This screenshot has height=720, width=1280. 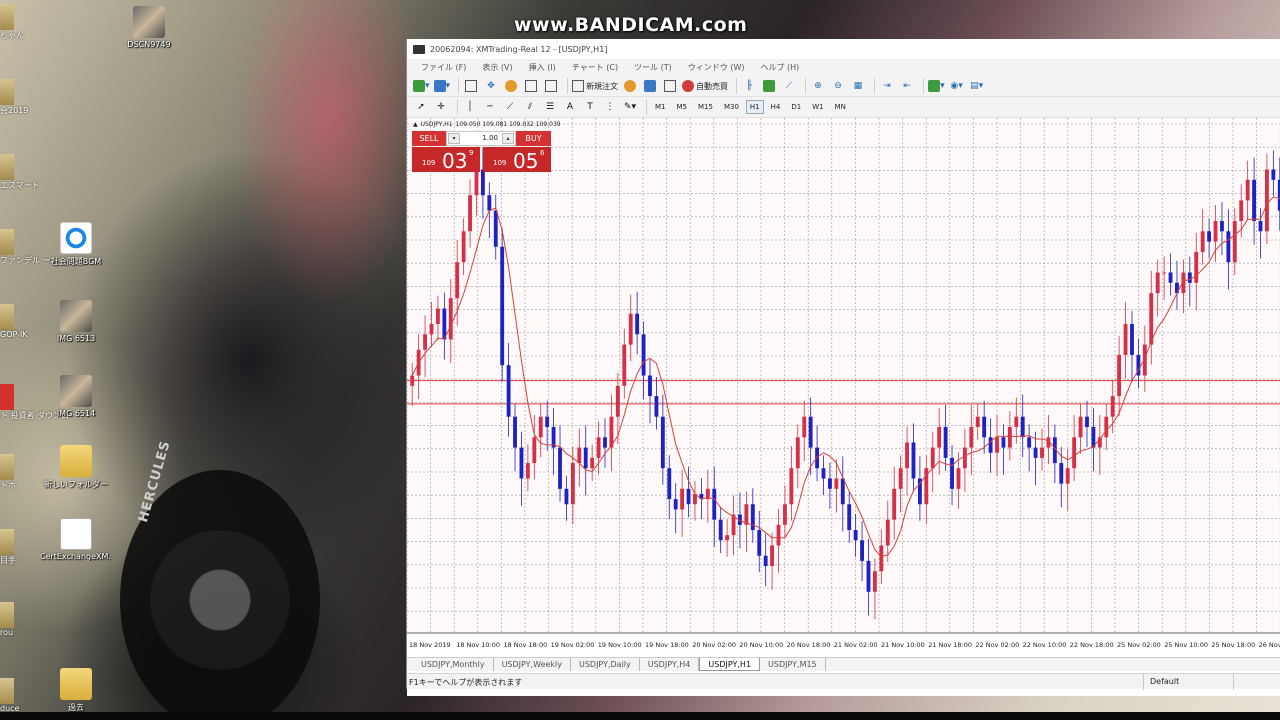 What do you see at coordinates (595, 67) in the screenshot?
I see `menu-item-3: チャート (C)` at bounding box center [595, 67].